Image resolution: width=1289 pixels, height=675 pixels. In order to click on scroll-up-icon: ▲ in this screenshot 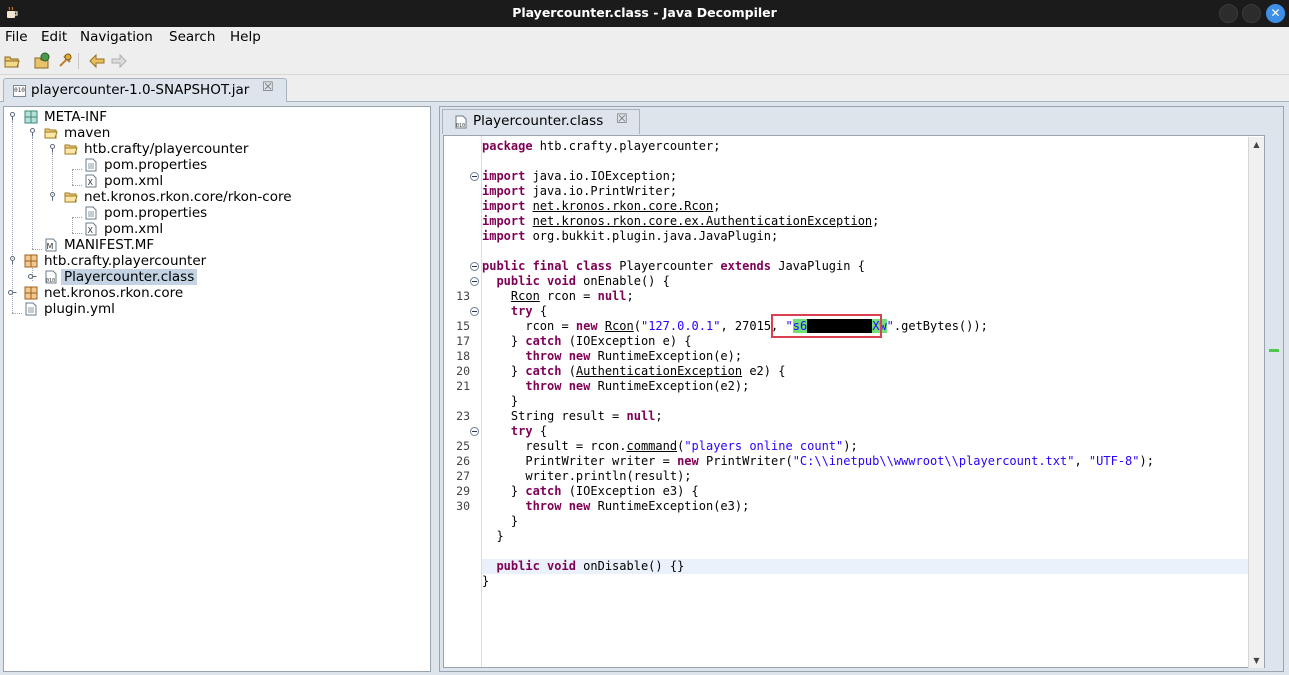, I will do `click(1256, 144)`.